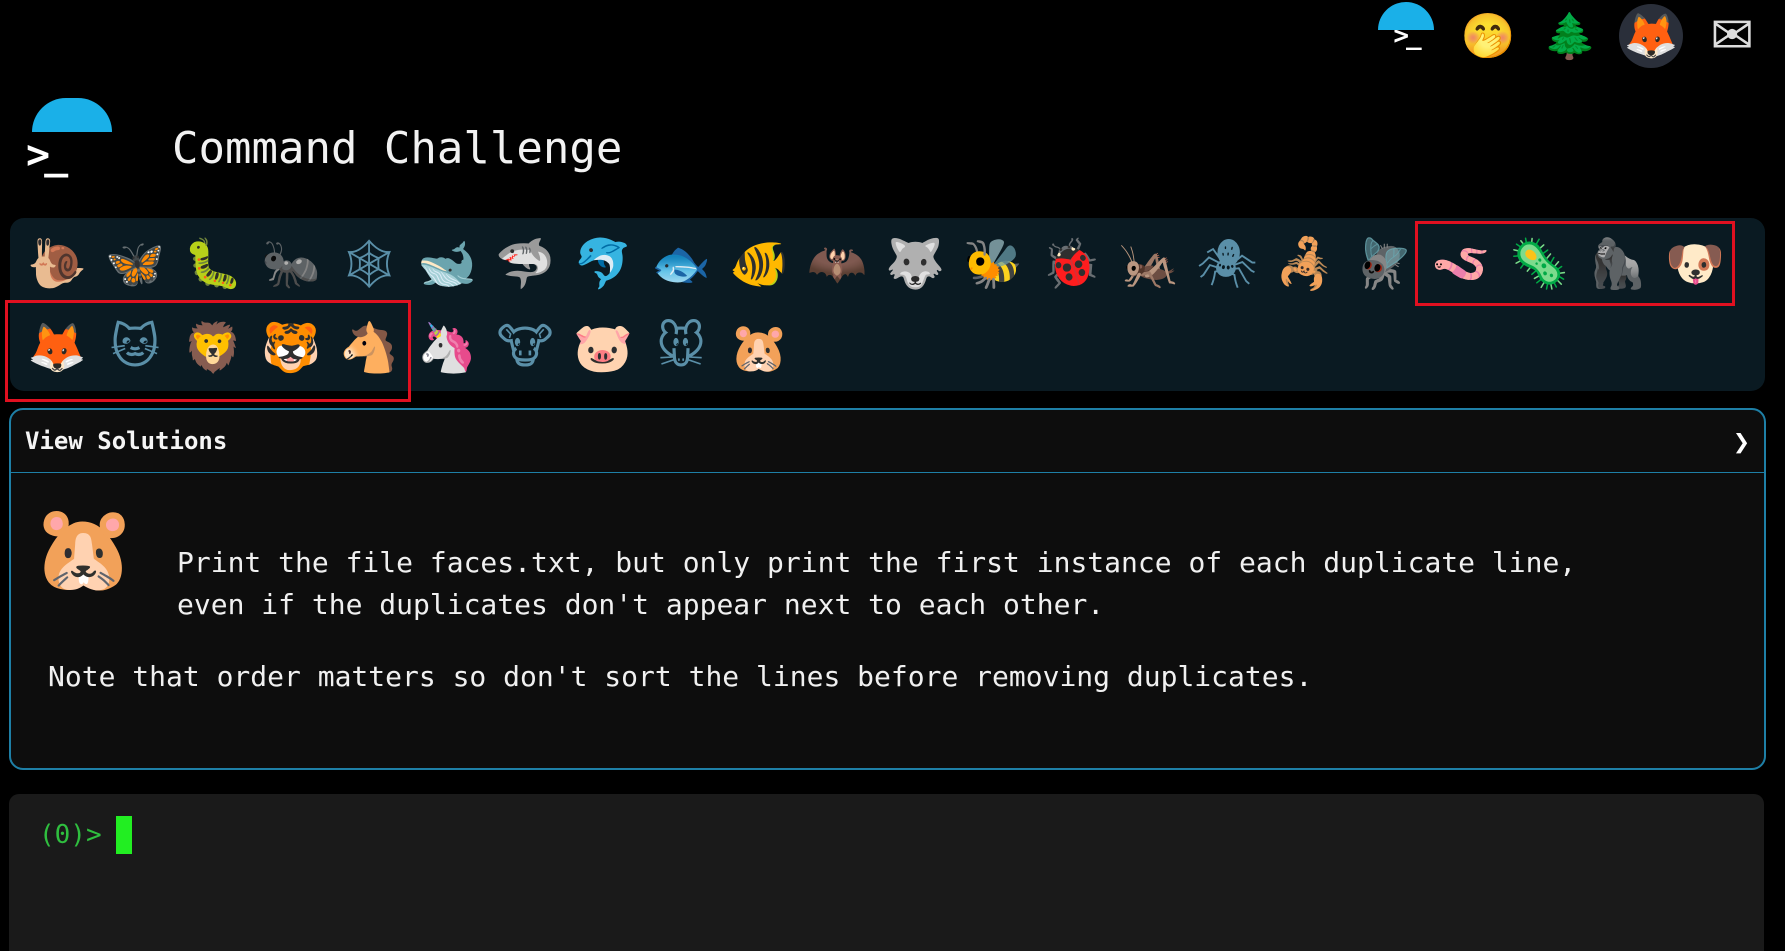  I want to click on spider-icon: 🕷, so click(1227, 263).